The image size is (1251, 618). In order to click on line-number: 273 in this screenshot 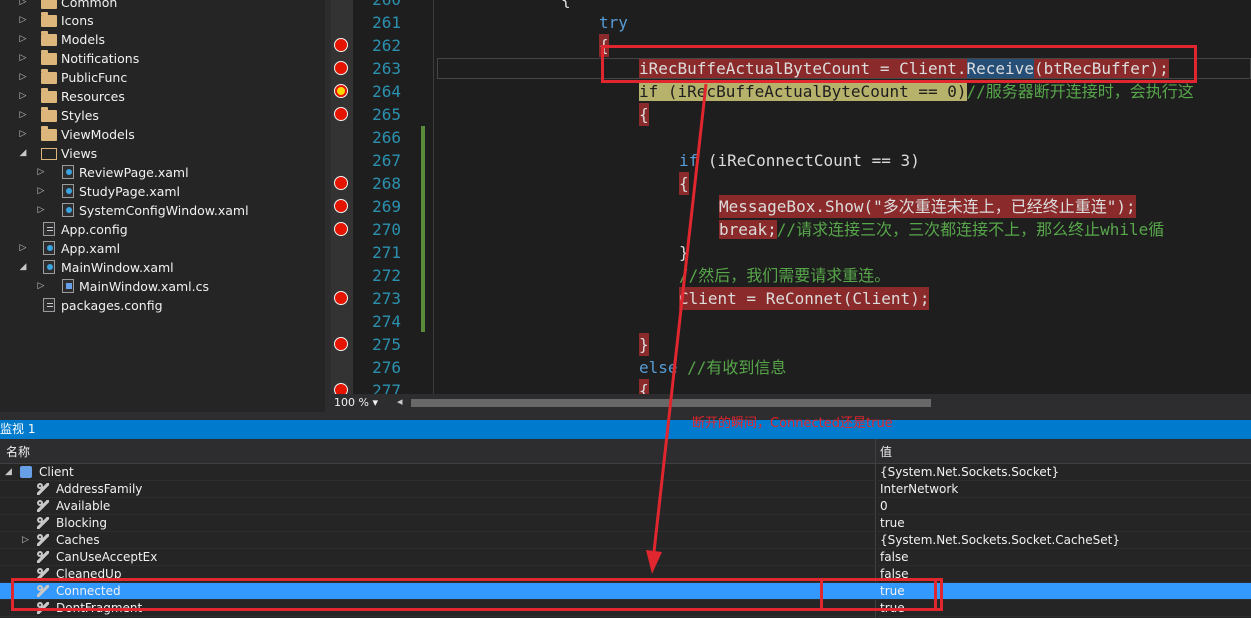, I will do `click(386, 298)`.